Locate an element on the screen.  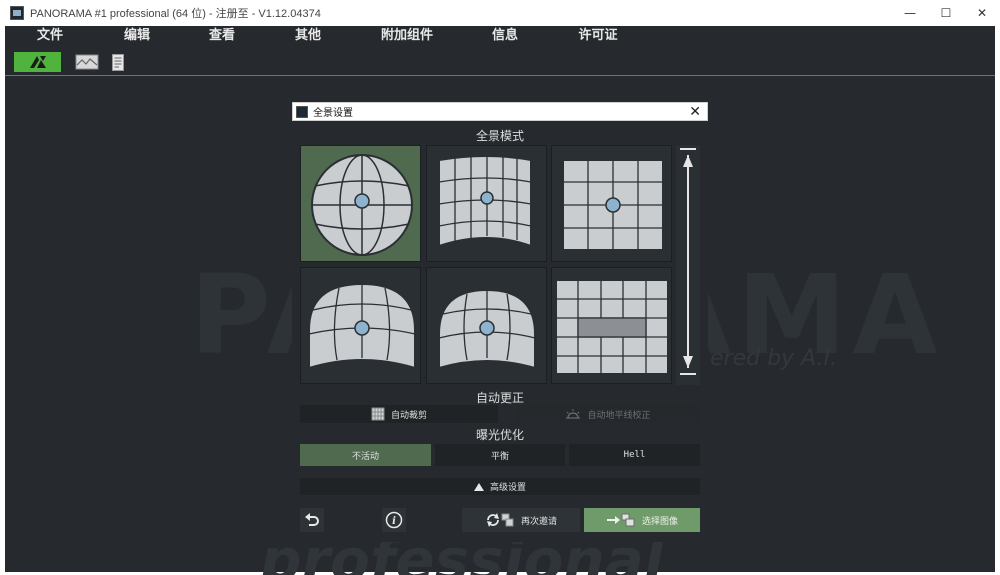
minimize-button: — is located at coordinates (910, 13).